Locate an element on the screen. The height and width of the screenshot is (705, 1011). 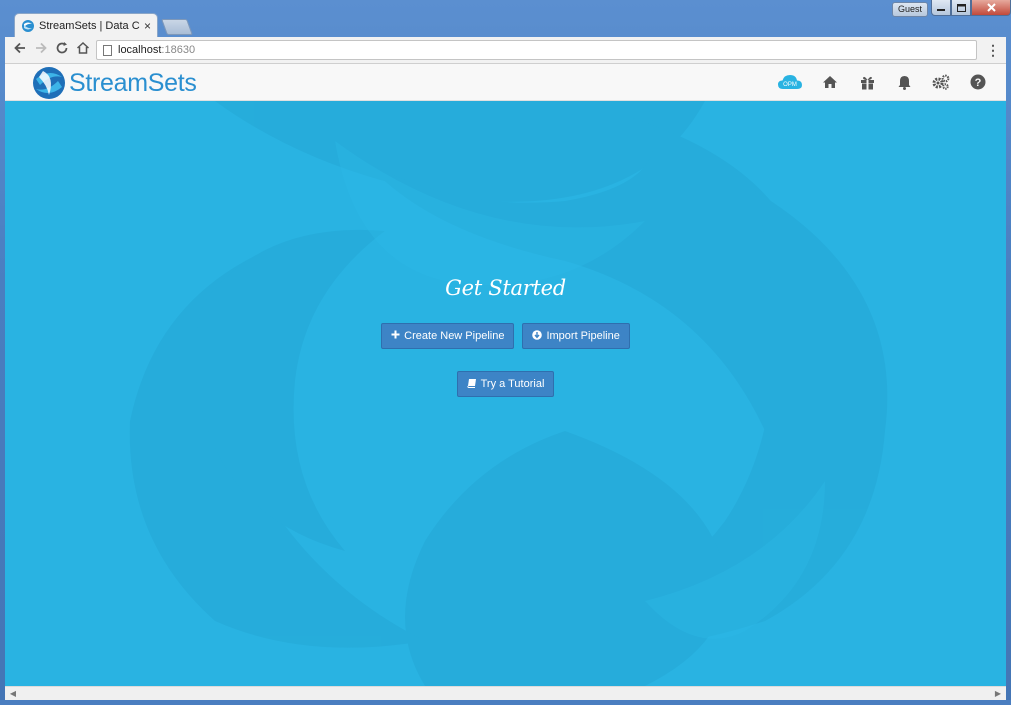
bell-icon is located at coordinates (904, 82).